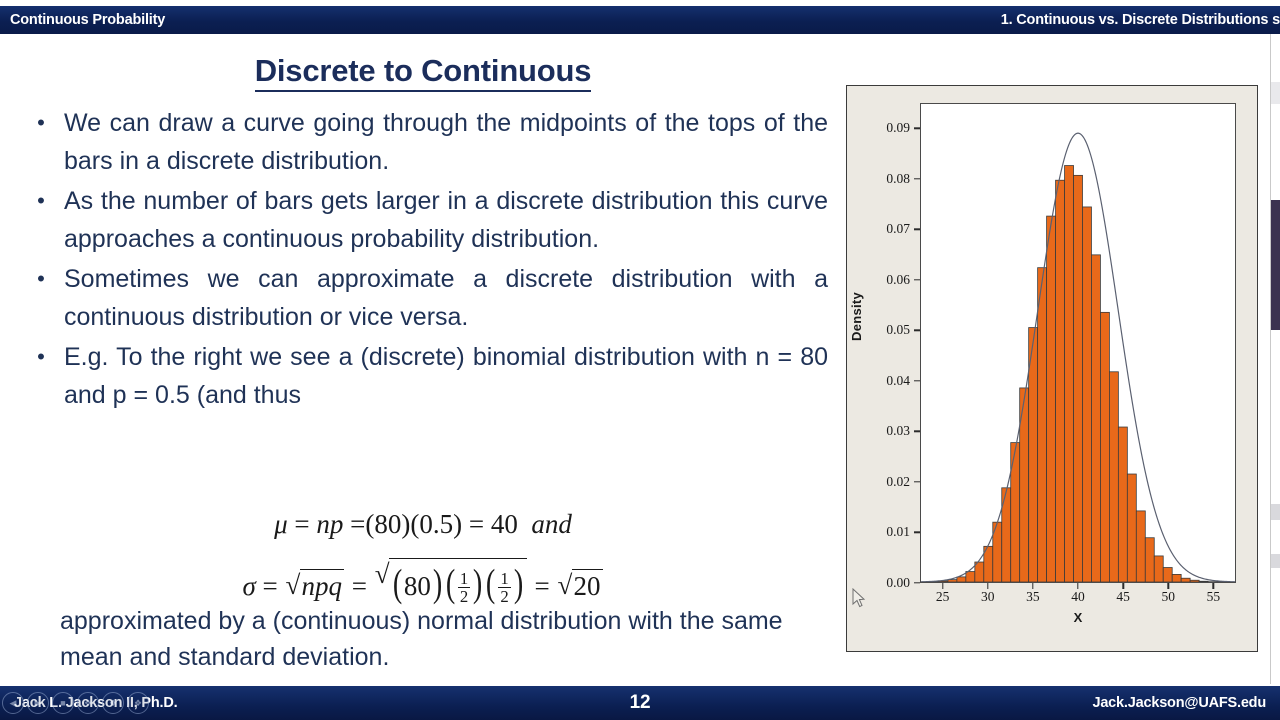 The image size is (1280, 720). What do you see at coordinates (1033, 596) in the screenshot?
I see `chart-x-tick-label: 35` at bounding box center [1033, 596].